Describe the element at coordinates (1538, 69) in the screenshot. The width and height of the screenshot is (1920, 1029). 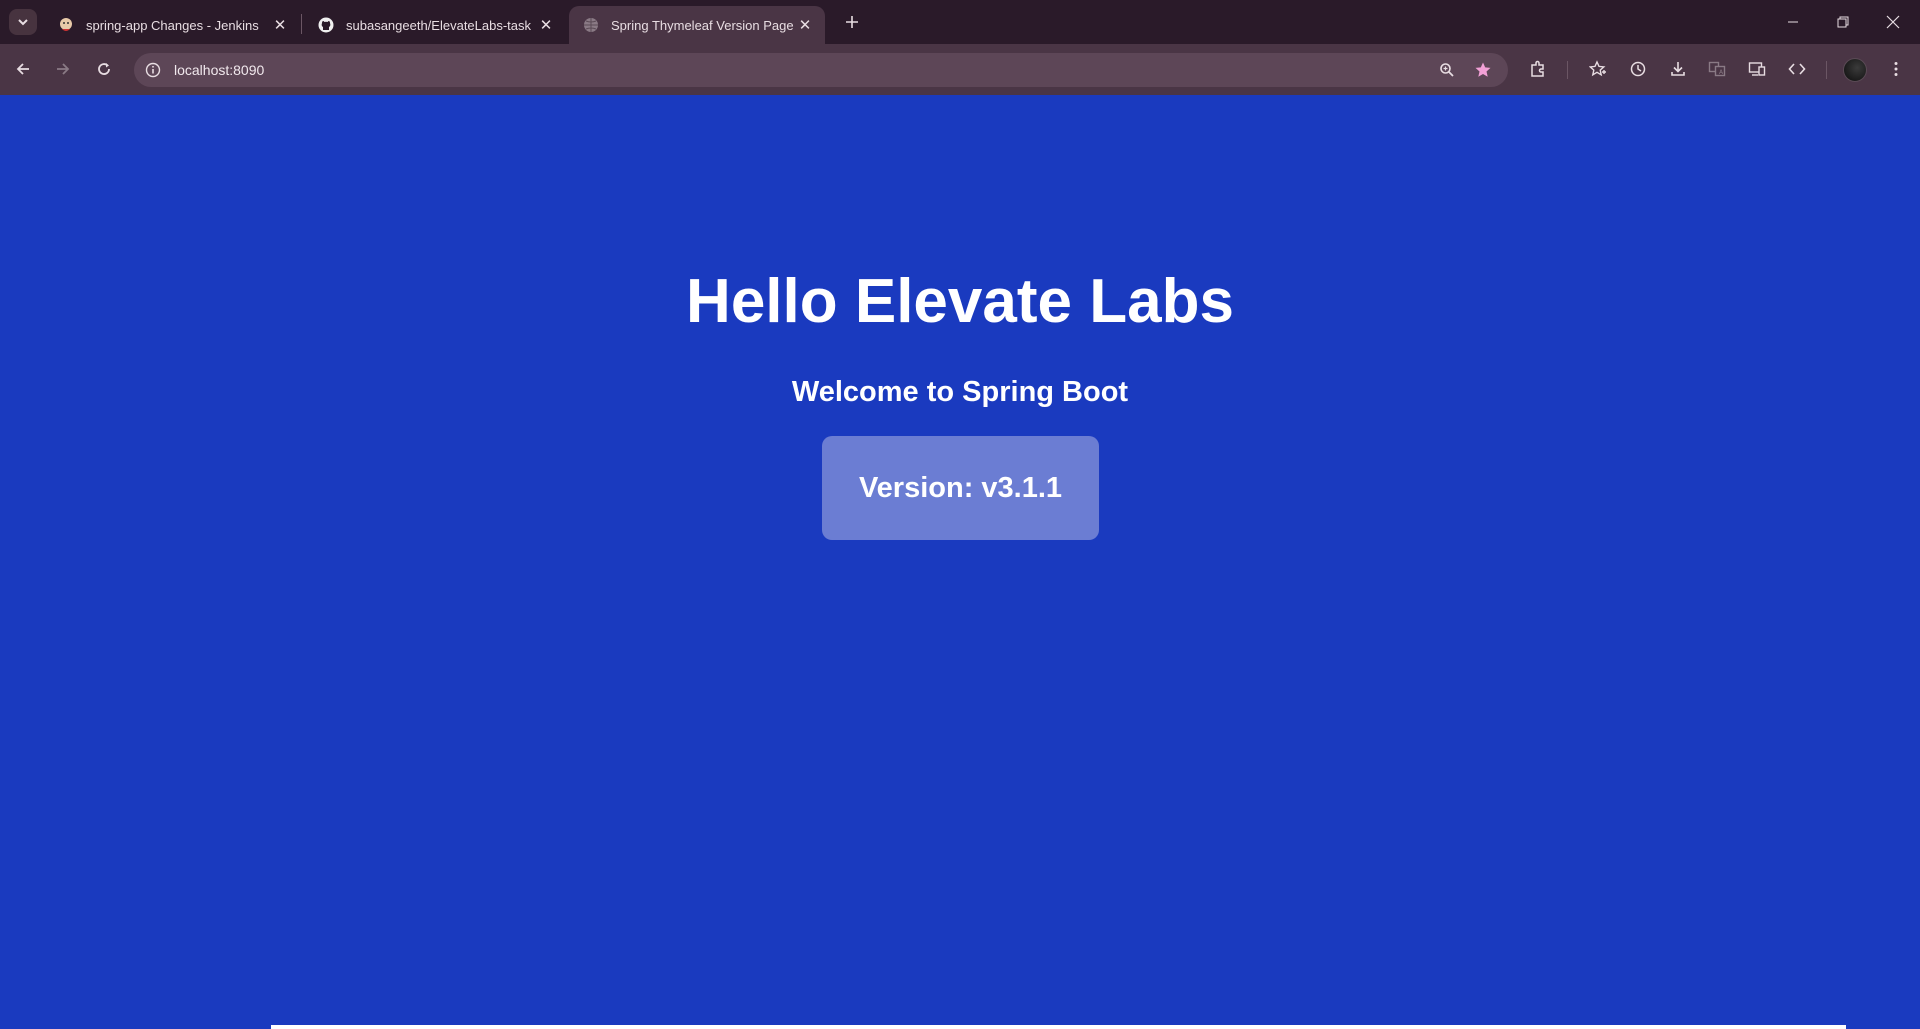
I see `extensions-icon` at that location.